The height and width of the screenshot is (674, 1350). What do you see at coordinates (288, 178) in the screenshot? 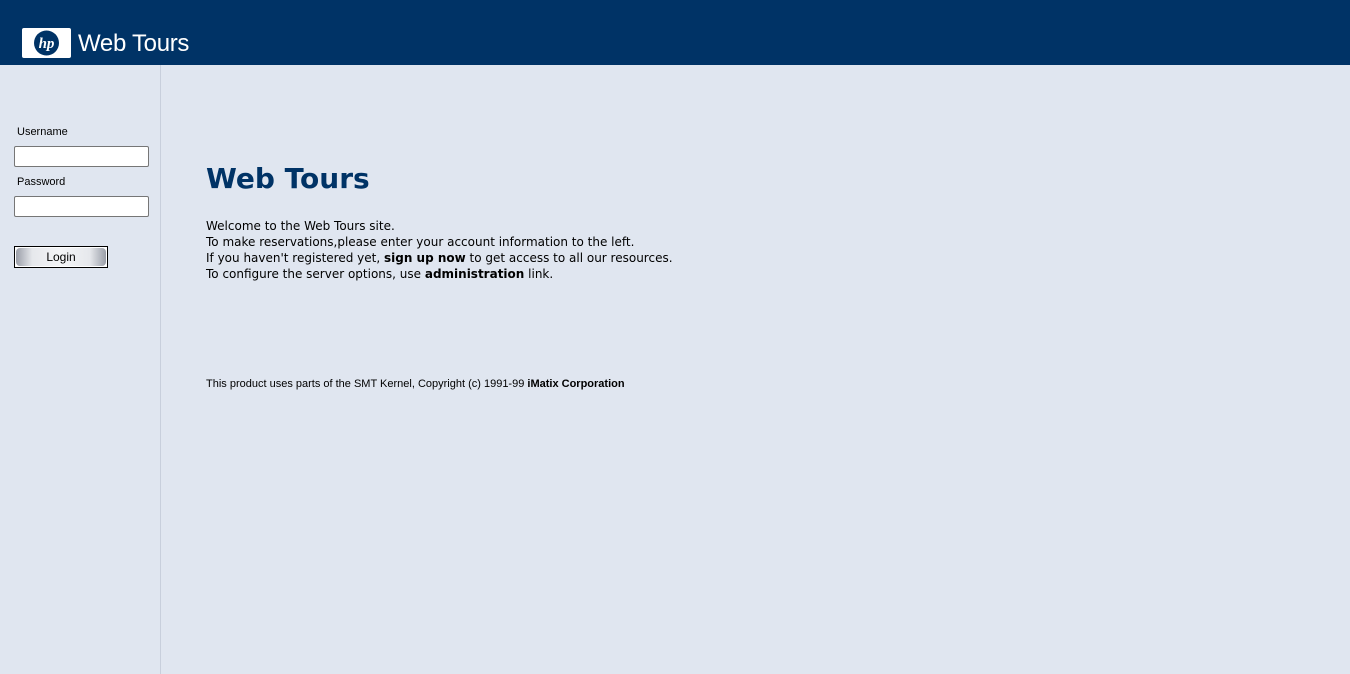
I see `page-title: Web Tours` at bounding box center [288, 178].